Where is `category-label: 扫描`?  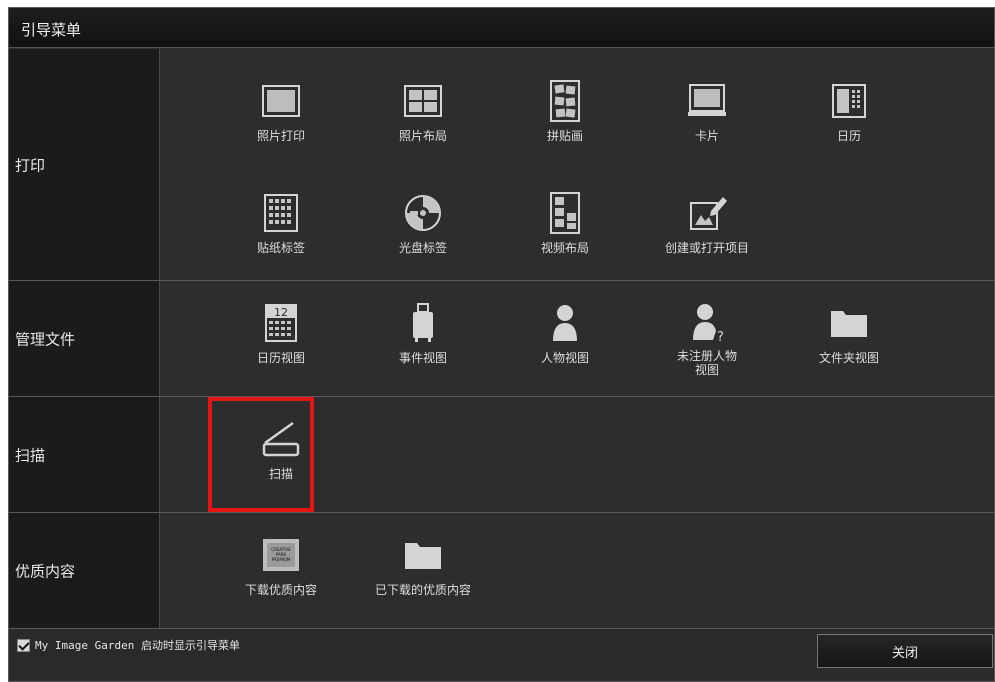
category-label: 扫描 is located at coordinates (30, 455).